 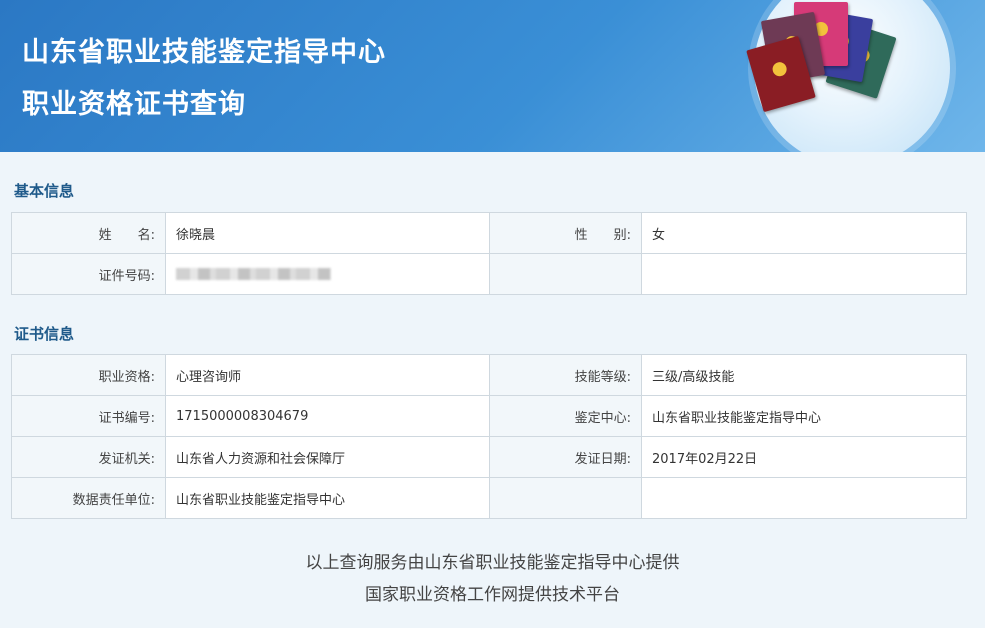 What do you see at coordinates (327, 457) in the screenshot?
I see `issuing-authority-value: 山东省人力资源和社会保障厅` at bounding box center [327, 457].